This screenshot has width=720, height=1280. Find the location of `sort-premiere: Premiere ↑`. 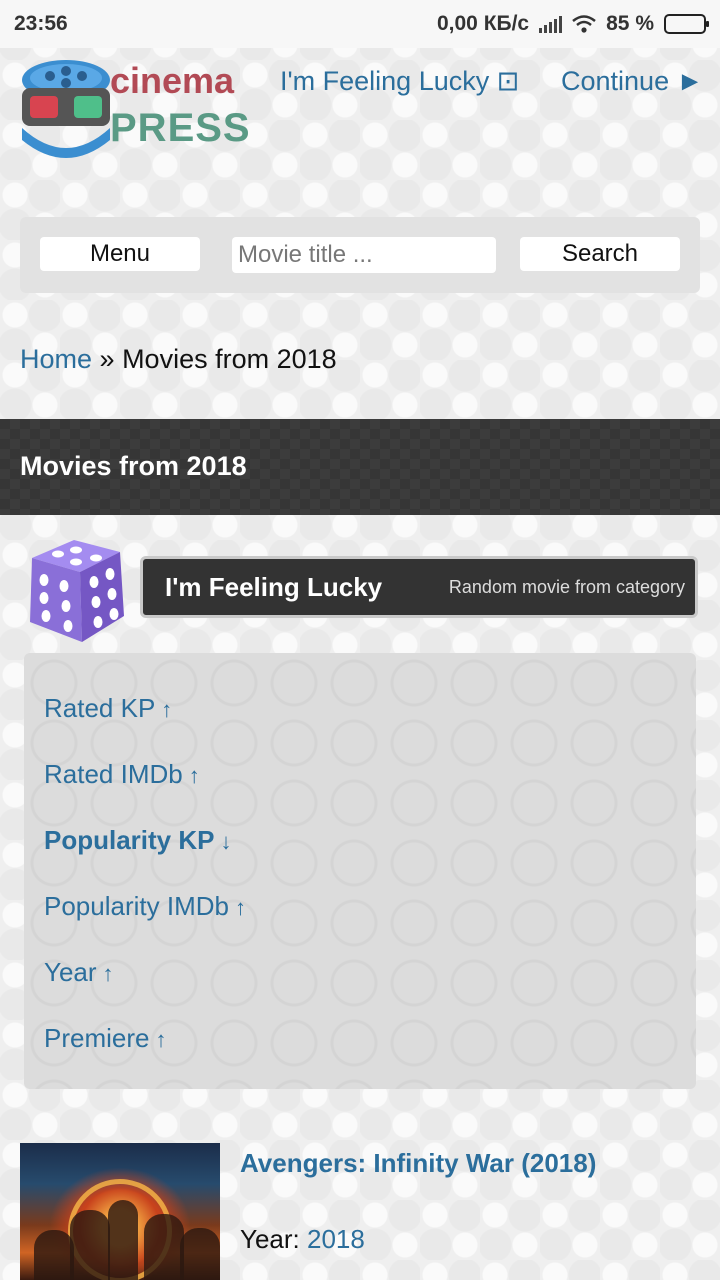

sort-premiere: Premiere ↑ is located at coordinates (105, 1038).